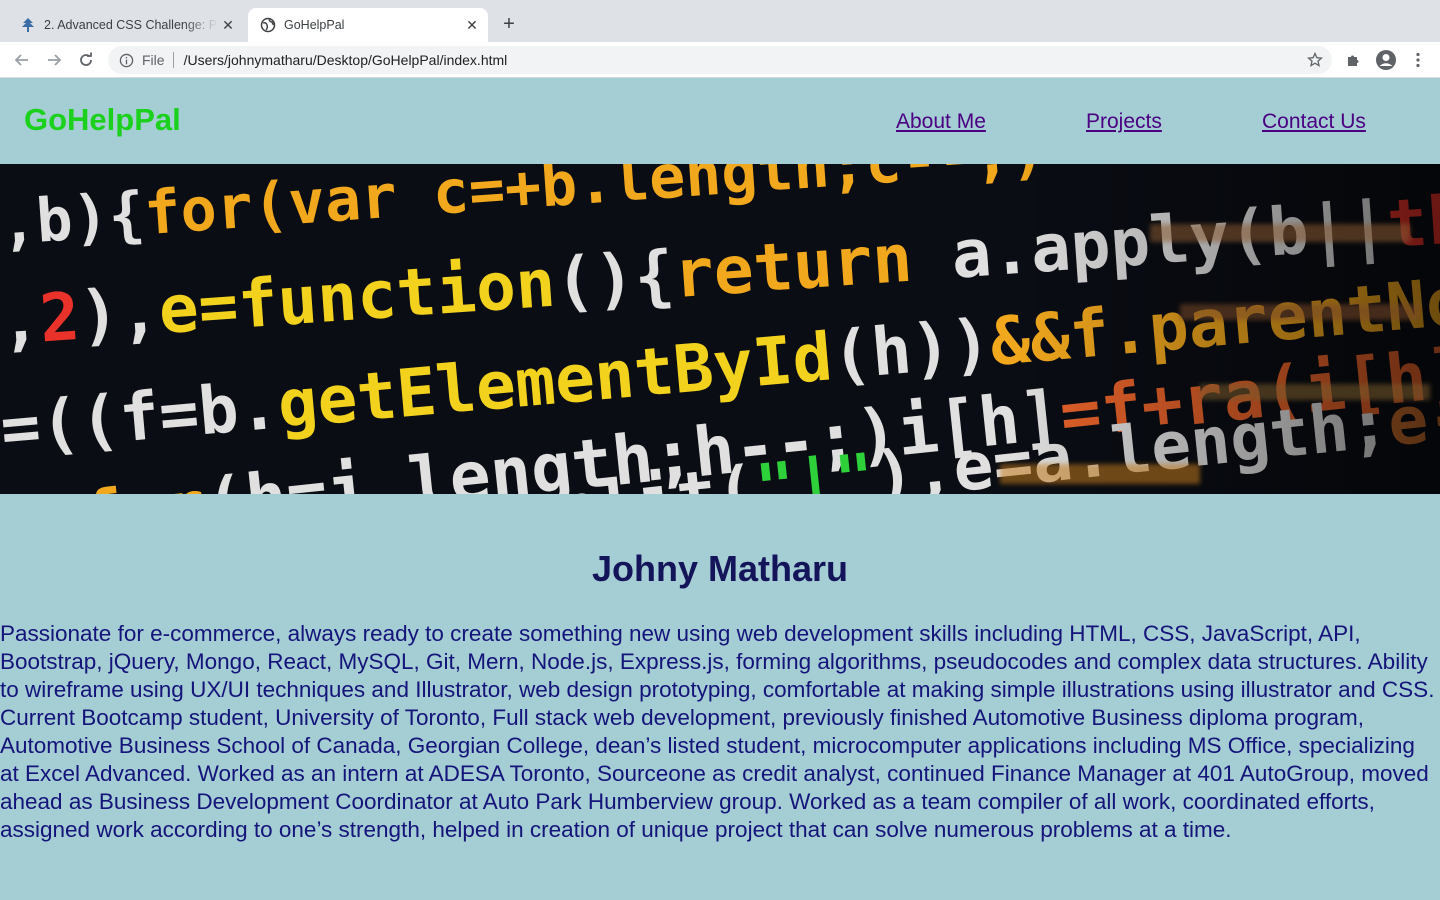 This screenshot has width=1440, height=900. I want to click on nav-link-about-me: About Me, so click(941, 122).